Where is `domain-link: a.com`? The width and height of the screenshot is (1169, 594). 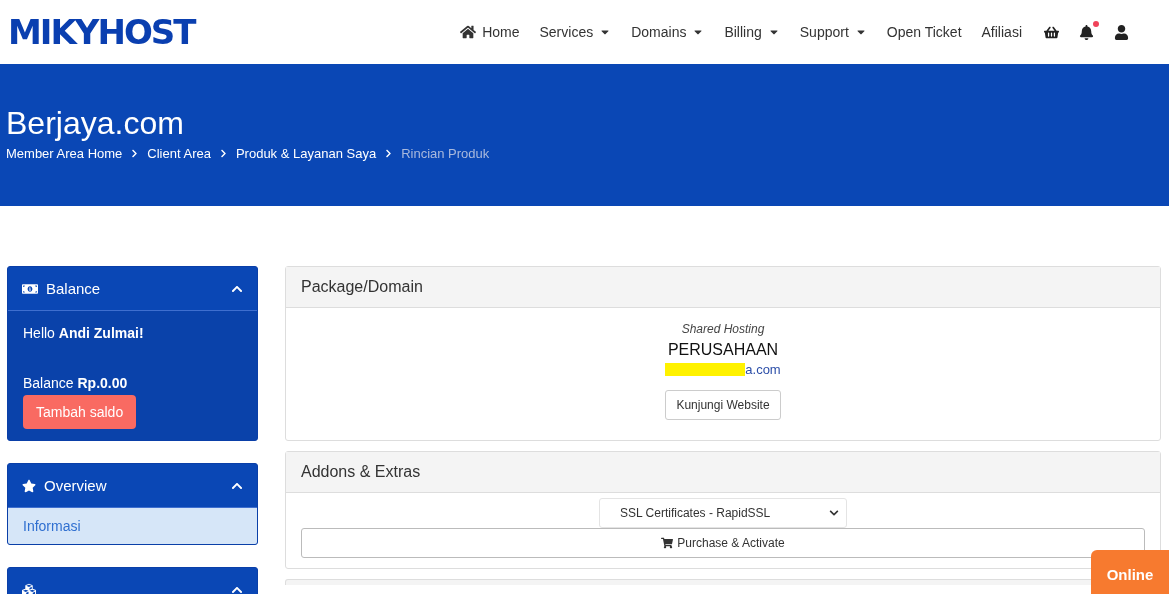 domain-link: a.com is located at coordinates (763, 369).